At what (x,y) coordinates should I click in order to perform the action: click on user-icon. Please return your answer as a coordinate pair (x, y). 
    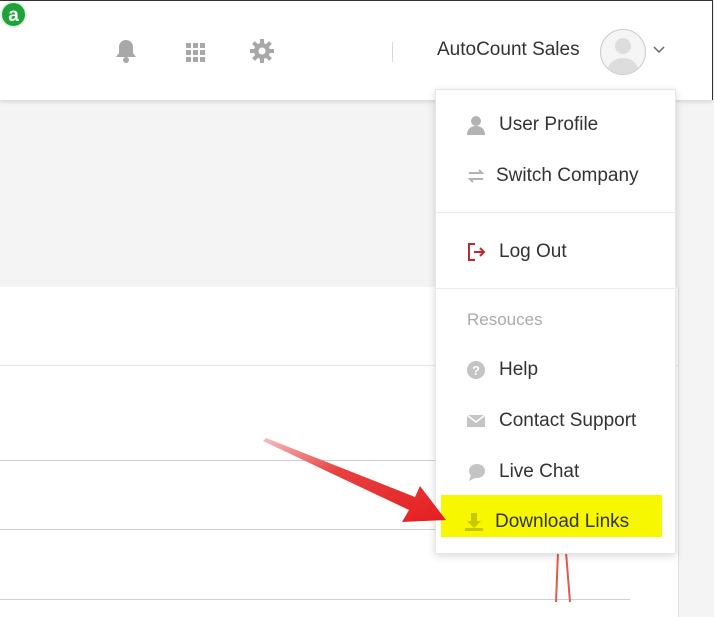
    Looking at the image, I should click on (476, 125).